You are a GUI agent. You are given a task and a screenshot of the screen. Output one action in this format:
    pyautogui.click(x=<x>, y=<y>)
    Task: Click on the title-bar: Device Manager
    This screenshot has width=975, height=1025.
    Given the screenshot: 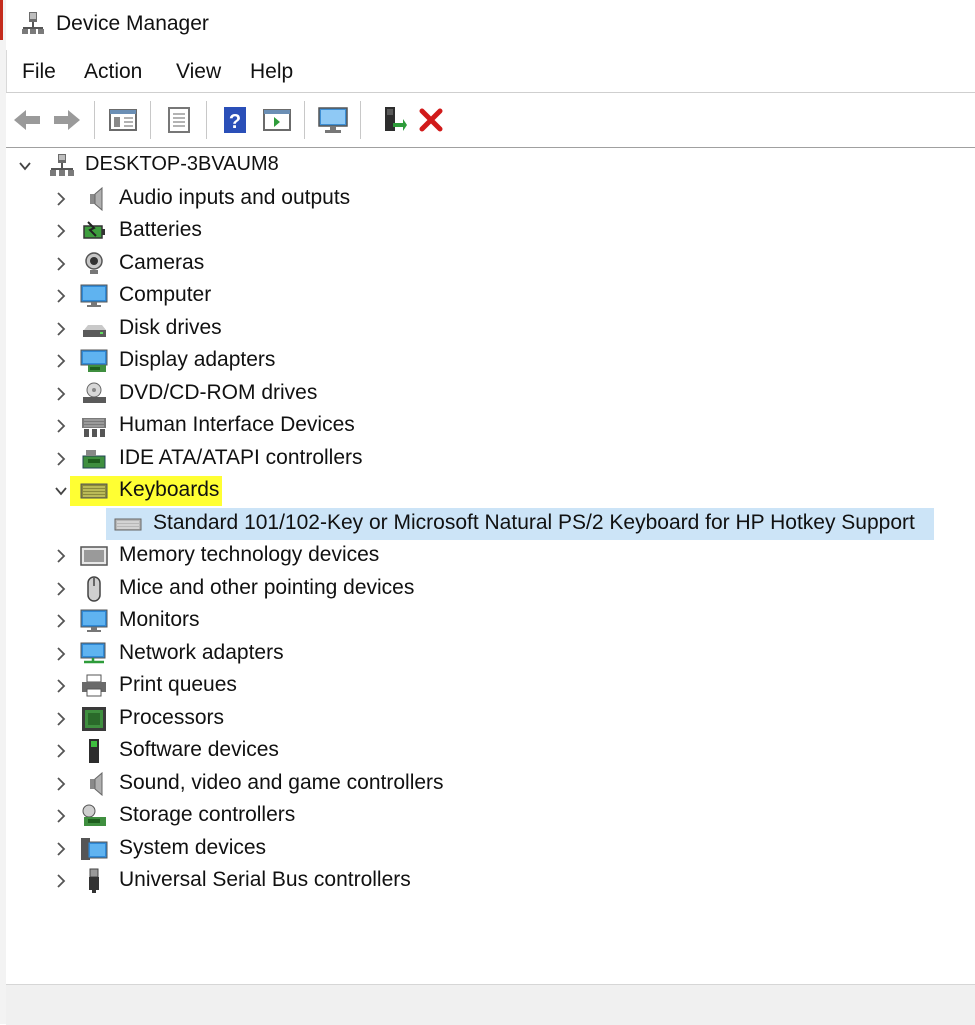 What is the action you would take?
    pyautogui.click(x=490, y=25)
    